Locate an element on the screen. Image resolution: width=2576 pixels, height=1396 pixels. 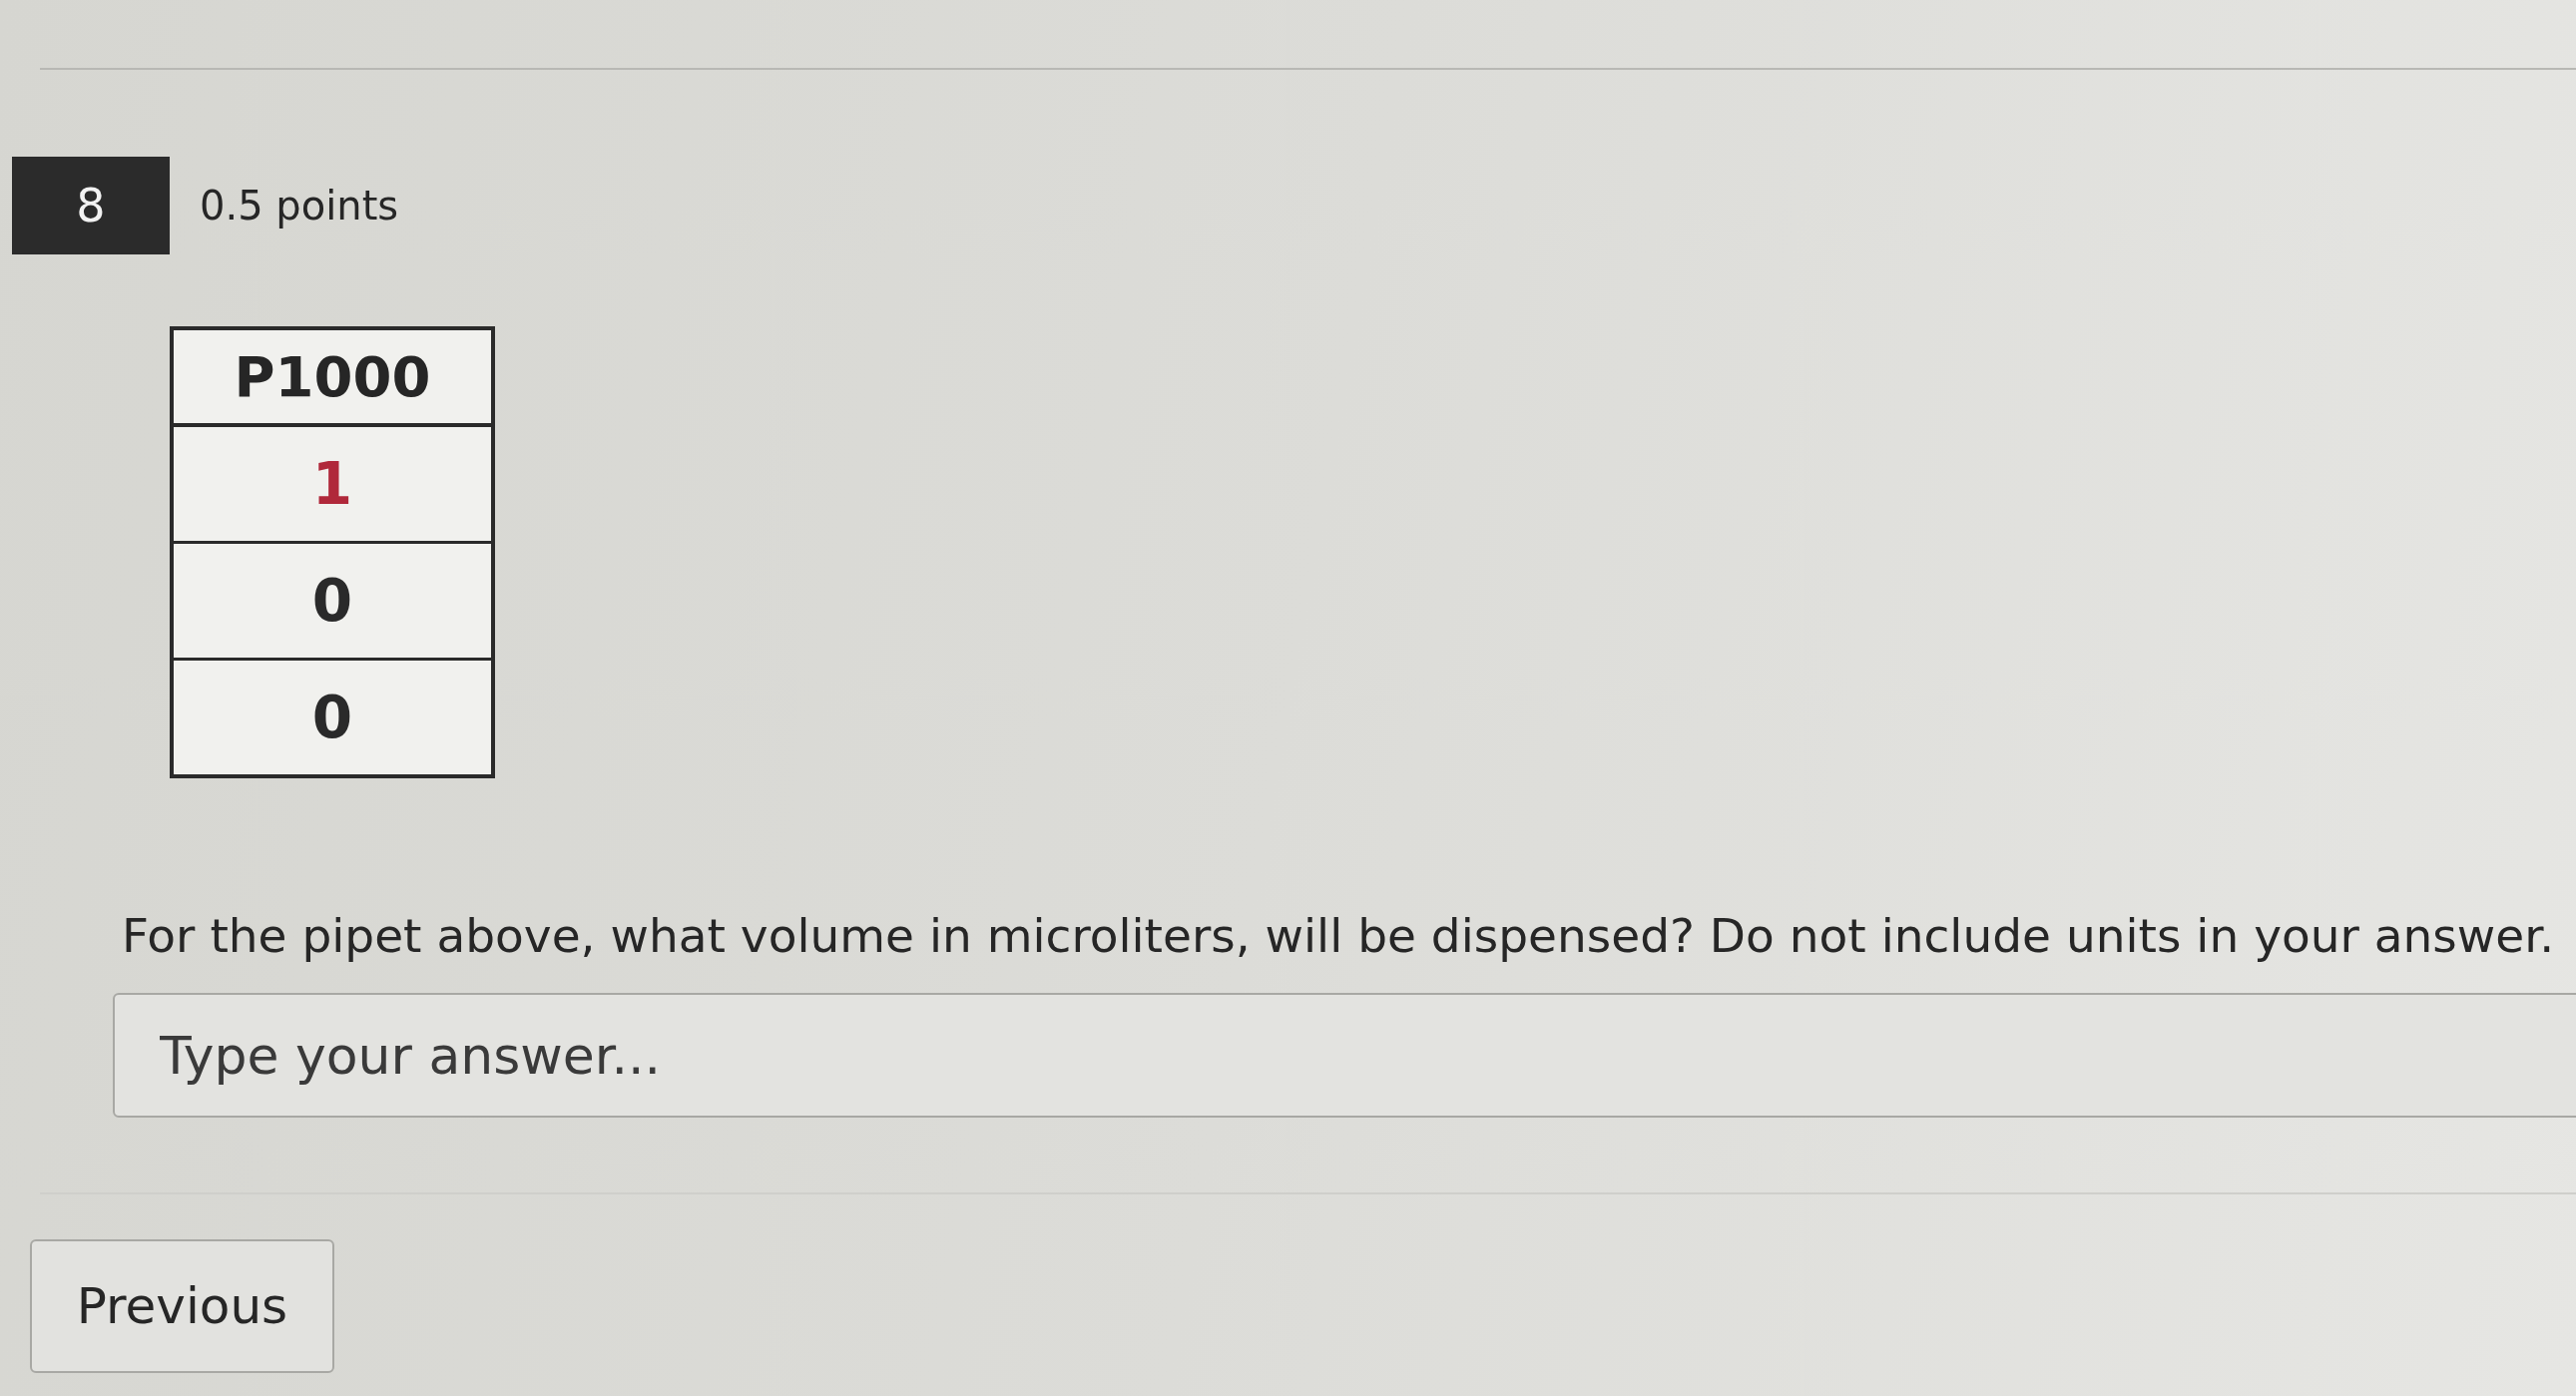
question-number: 8 is located at coordinates (91, 205).